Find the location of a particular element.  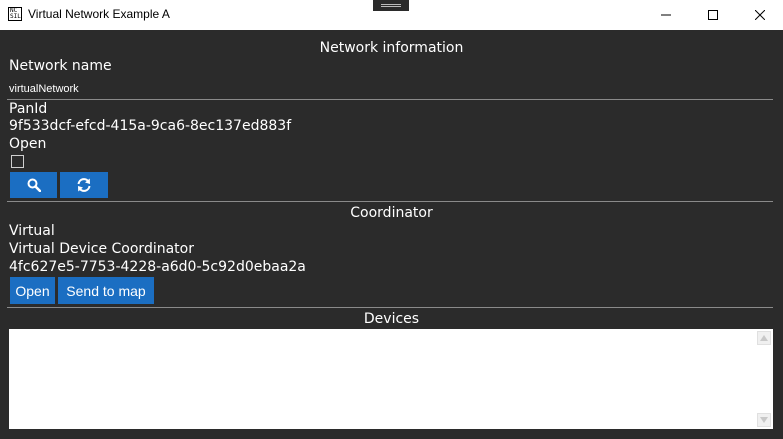

drag-grip is located at coordinates (391, 5).